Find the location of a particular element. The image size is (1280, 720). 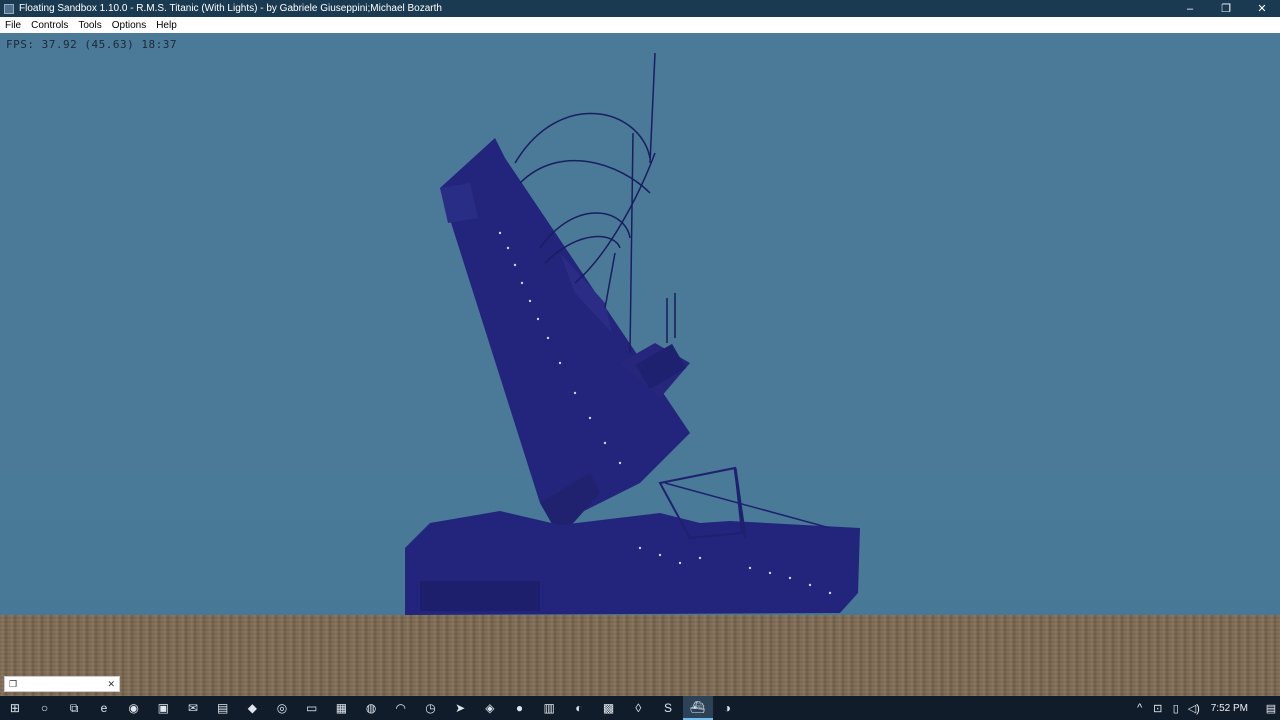

restore-button: ❐ is located at coordinates (1226, 8).